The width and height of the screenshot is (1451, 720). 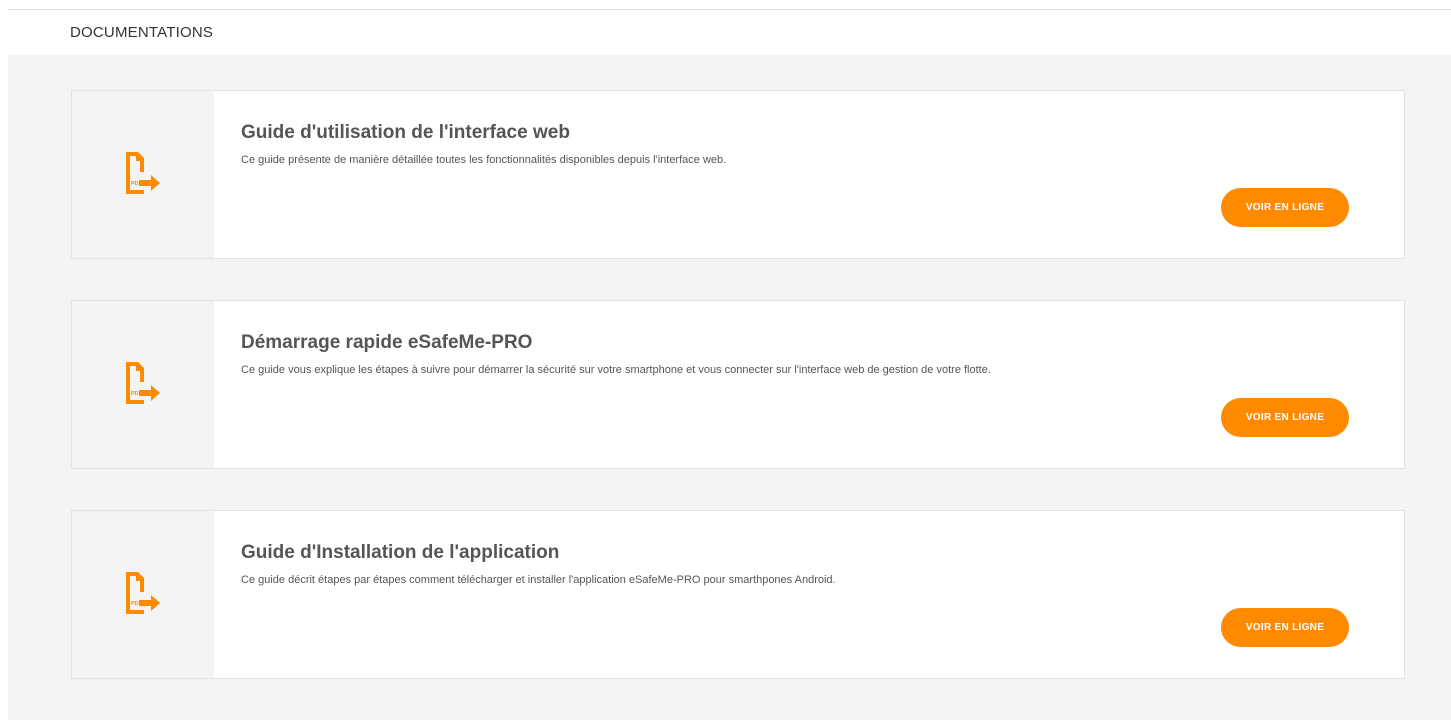 What do you see at coordinates (400, 552) in the screenshot?
I see `document-title: Guide d'Installation de l'application` at bounding box center [400, 552].